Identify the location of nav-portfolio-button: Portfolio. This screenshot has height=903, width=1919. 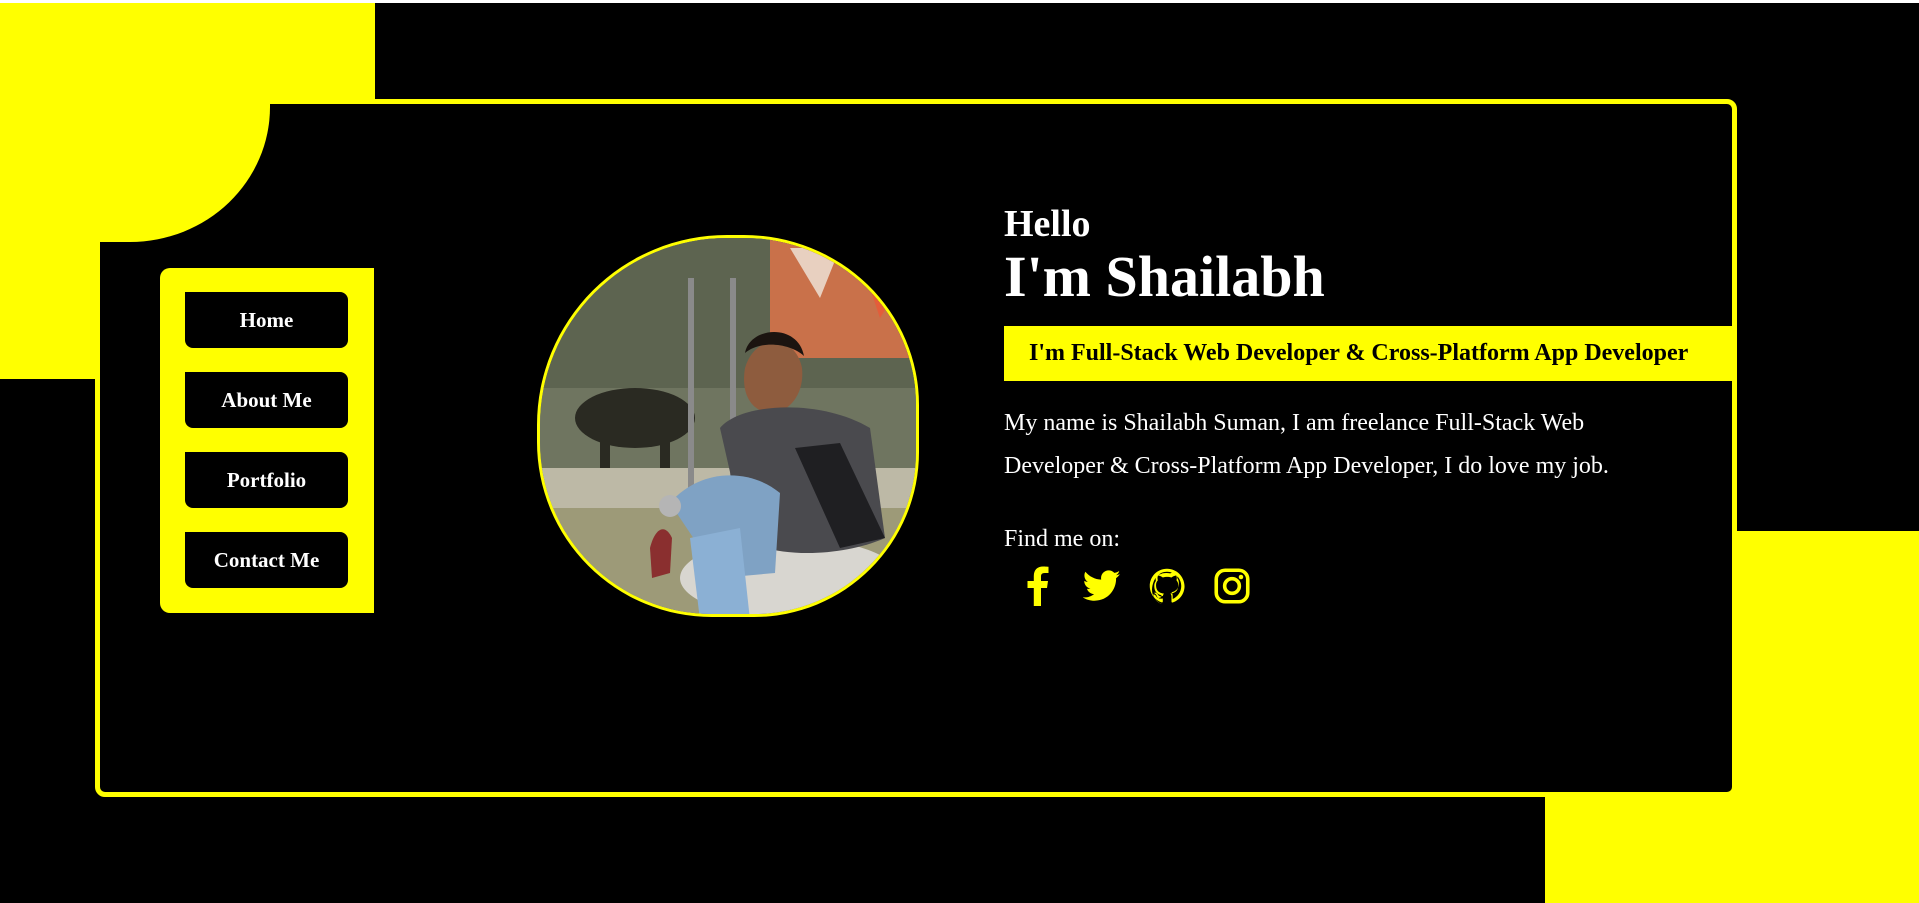
(266, 480).